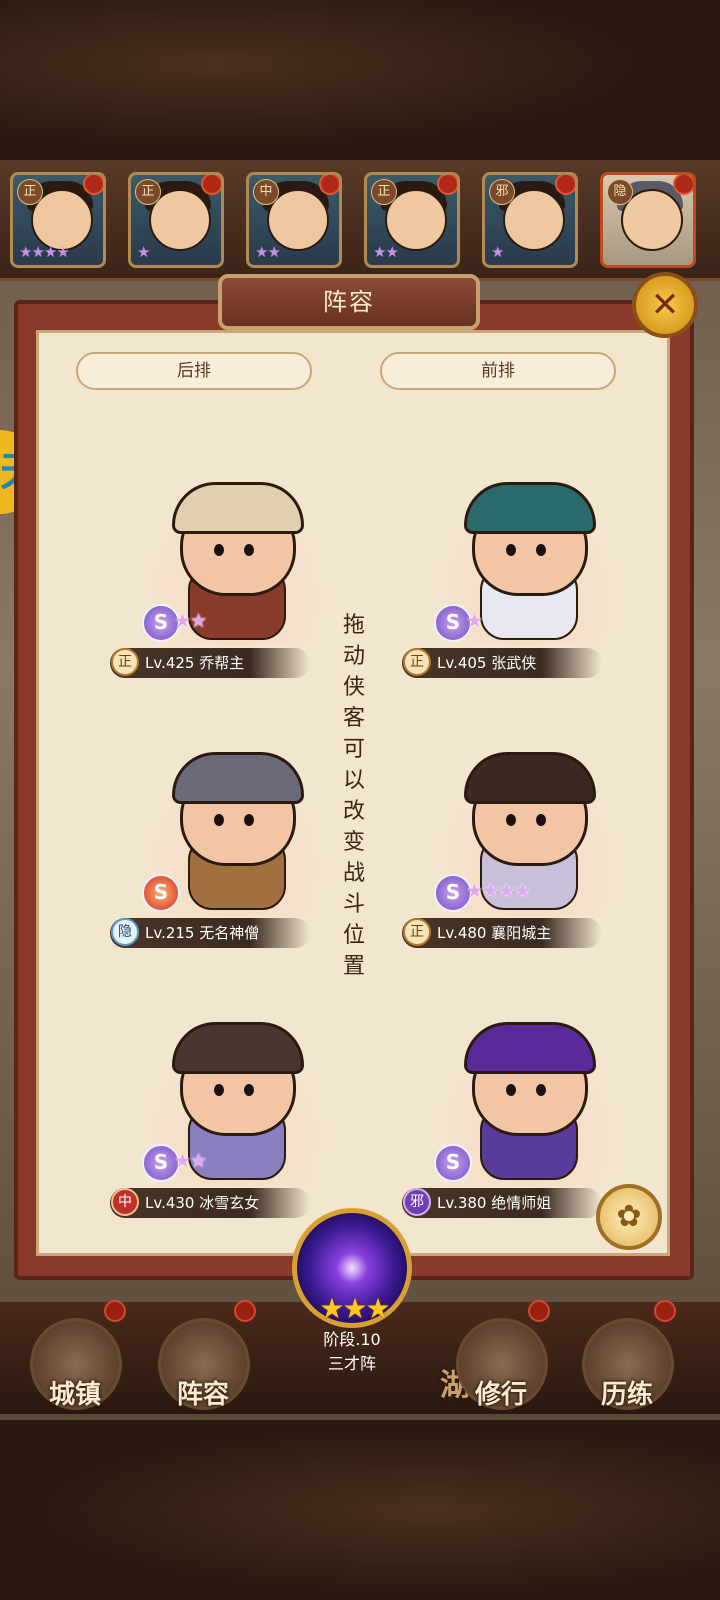 The image size is (720, 1600). Describe the element at coordinates (74, 1395) in the screenshot. I see `nav-town-label: 城镇` at that location.